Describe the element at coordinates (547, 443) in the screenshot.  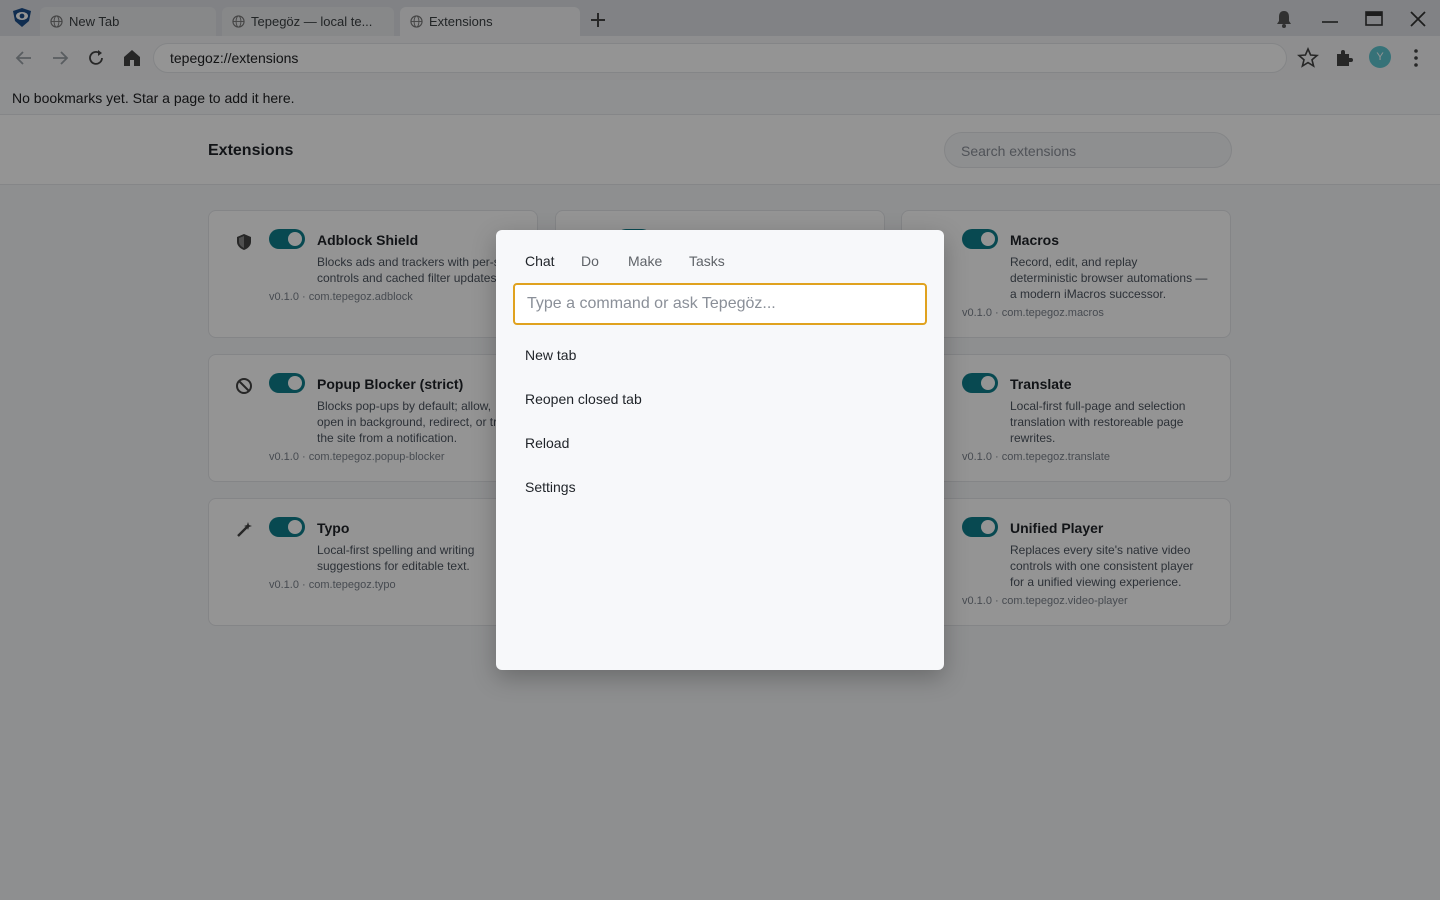
I see `command-reload: Reload` at that location.